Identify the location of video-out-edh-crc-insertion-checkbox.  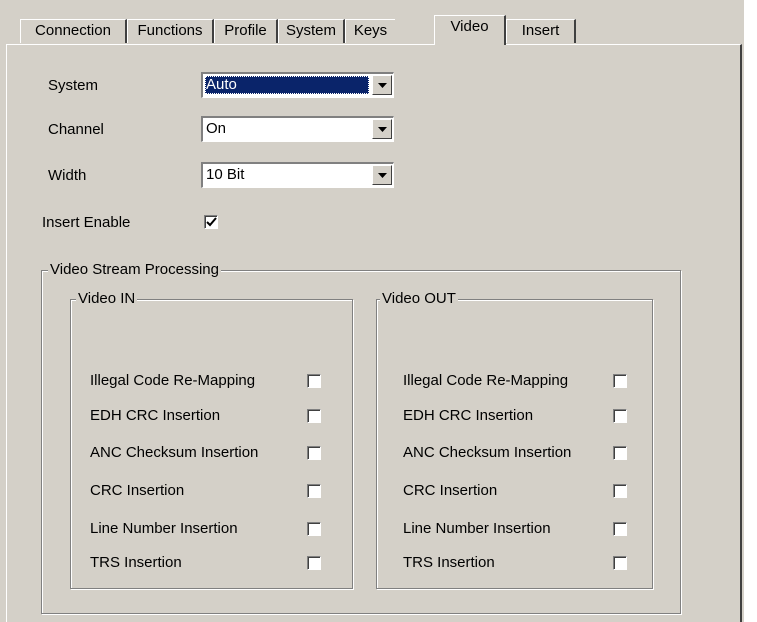
(620, 416).